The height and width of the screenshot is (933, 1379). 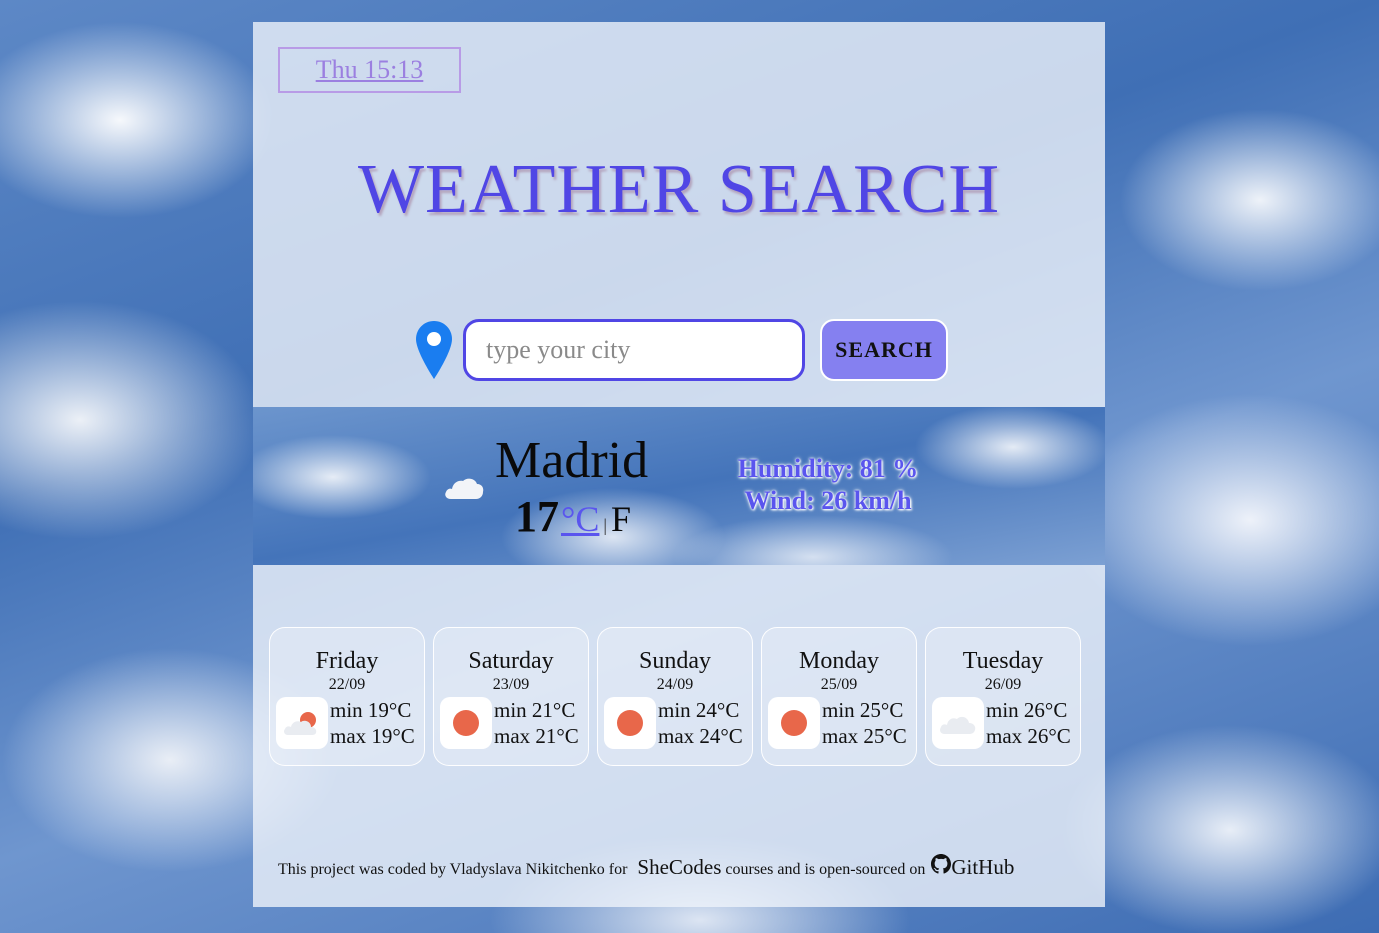 I want to click on forecast-max: max 26°C, so click(x=1028, y=736).